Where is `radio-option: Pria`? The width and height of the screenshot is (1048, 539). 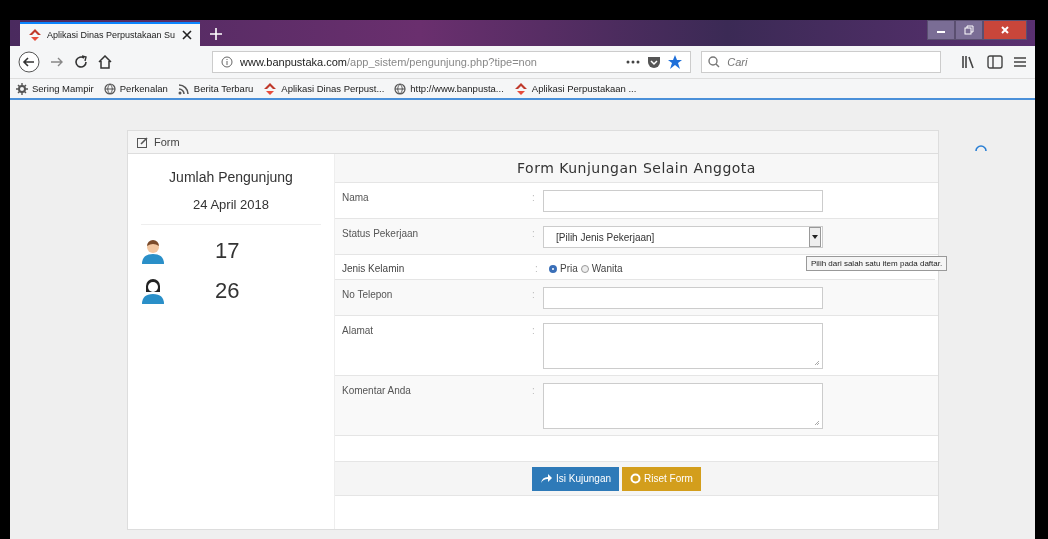
radio-option: Pria is located at coordinates (563, 267).